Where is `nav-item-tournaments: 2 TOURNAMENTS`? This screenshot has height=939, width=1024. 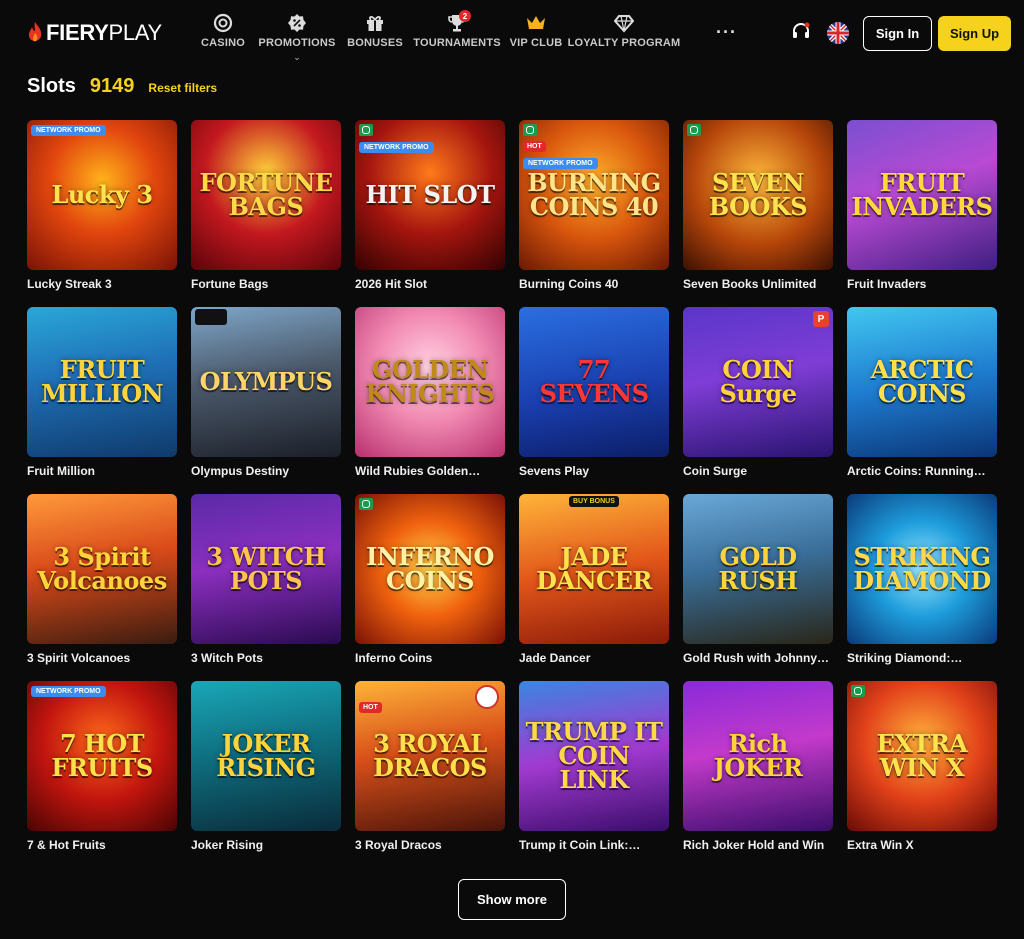 nav-item-tournaments: 2 TOURNAMENTS is located at coordinates (457, 29).